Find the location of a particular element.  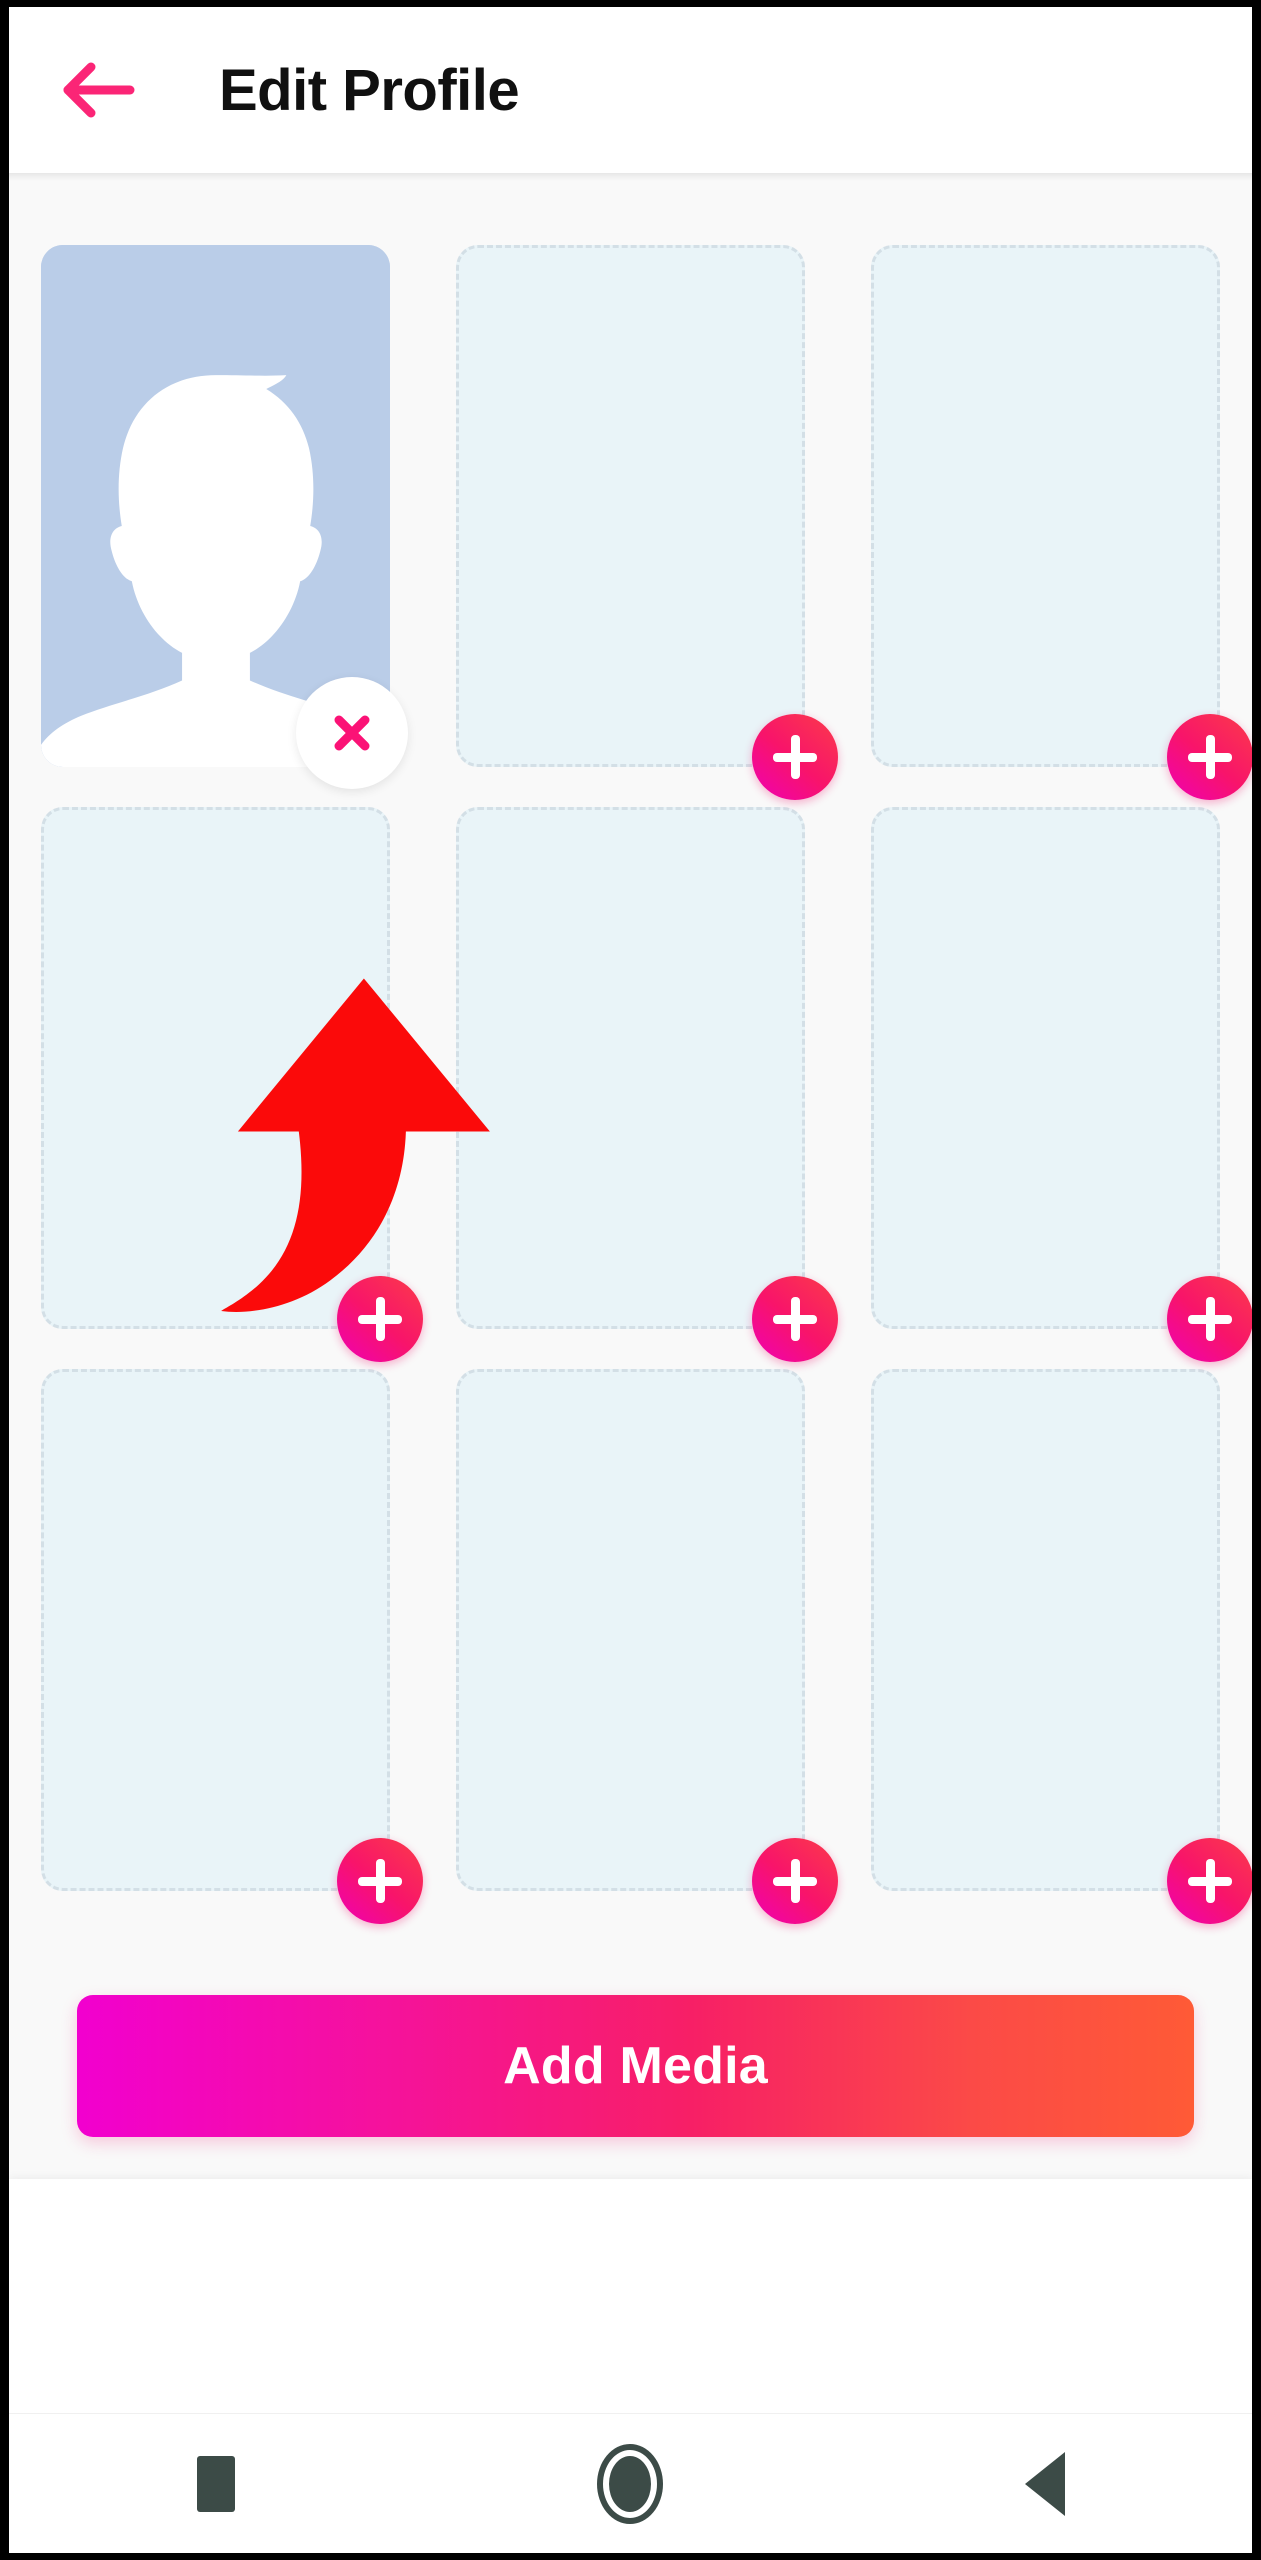

android-navigation-bar is located at coordinates (630, 2483).